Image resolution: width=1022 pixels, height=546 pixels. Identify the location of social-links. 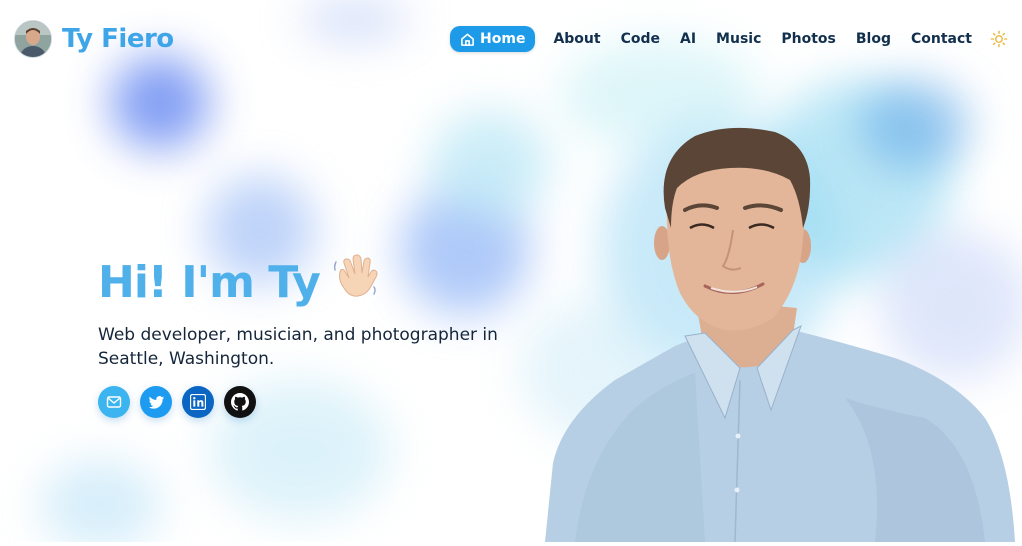
(313, 402).